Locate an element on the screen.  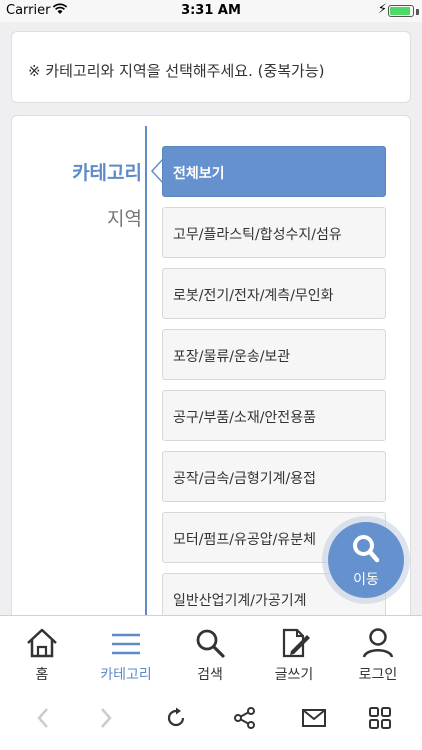
tab-category: 카테고리 is located at coordinates (77, 171).